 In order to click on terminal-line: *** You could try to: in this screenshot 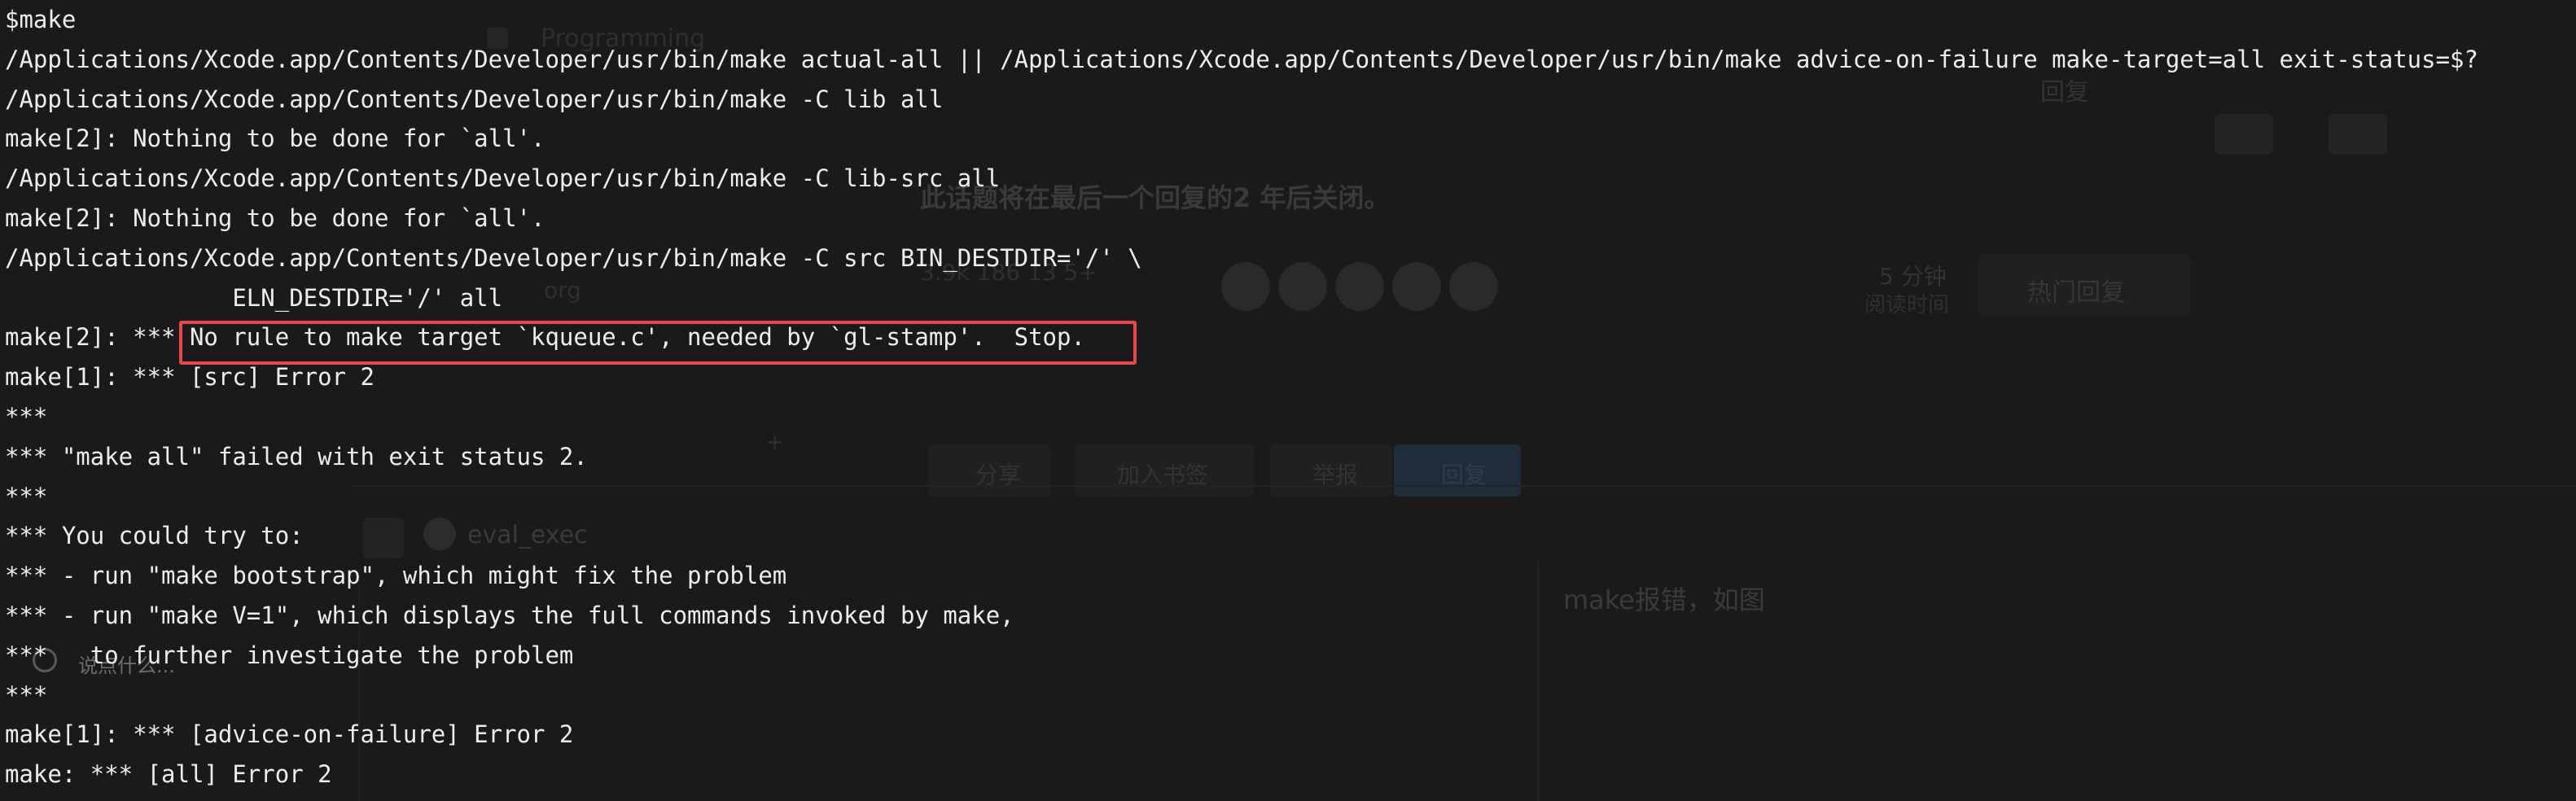, I will do `click(154, 536)`.